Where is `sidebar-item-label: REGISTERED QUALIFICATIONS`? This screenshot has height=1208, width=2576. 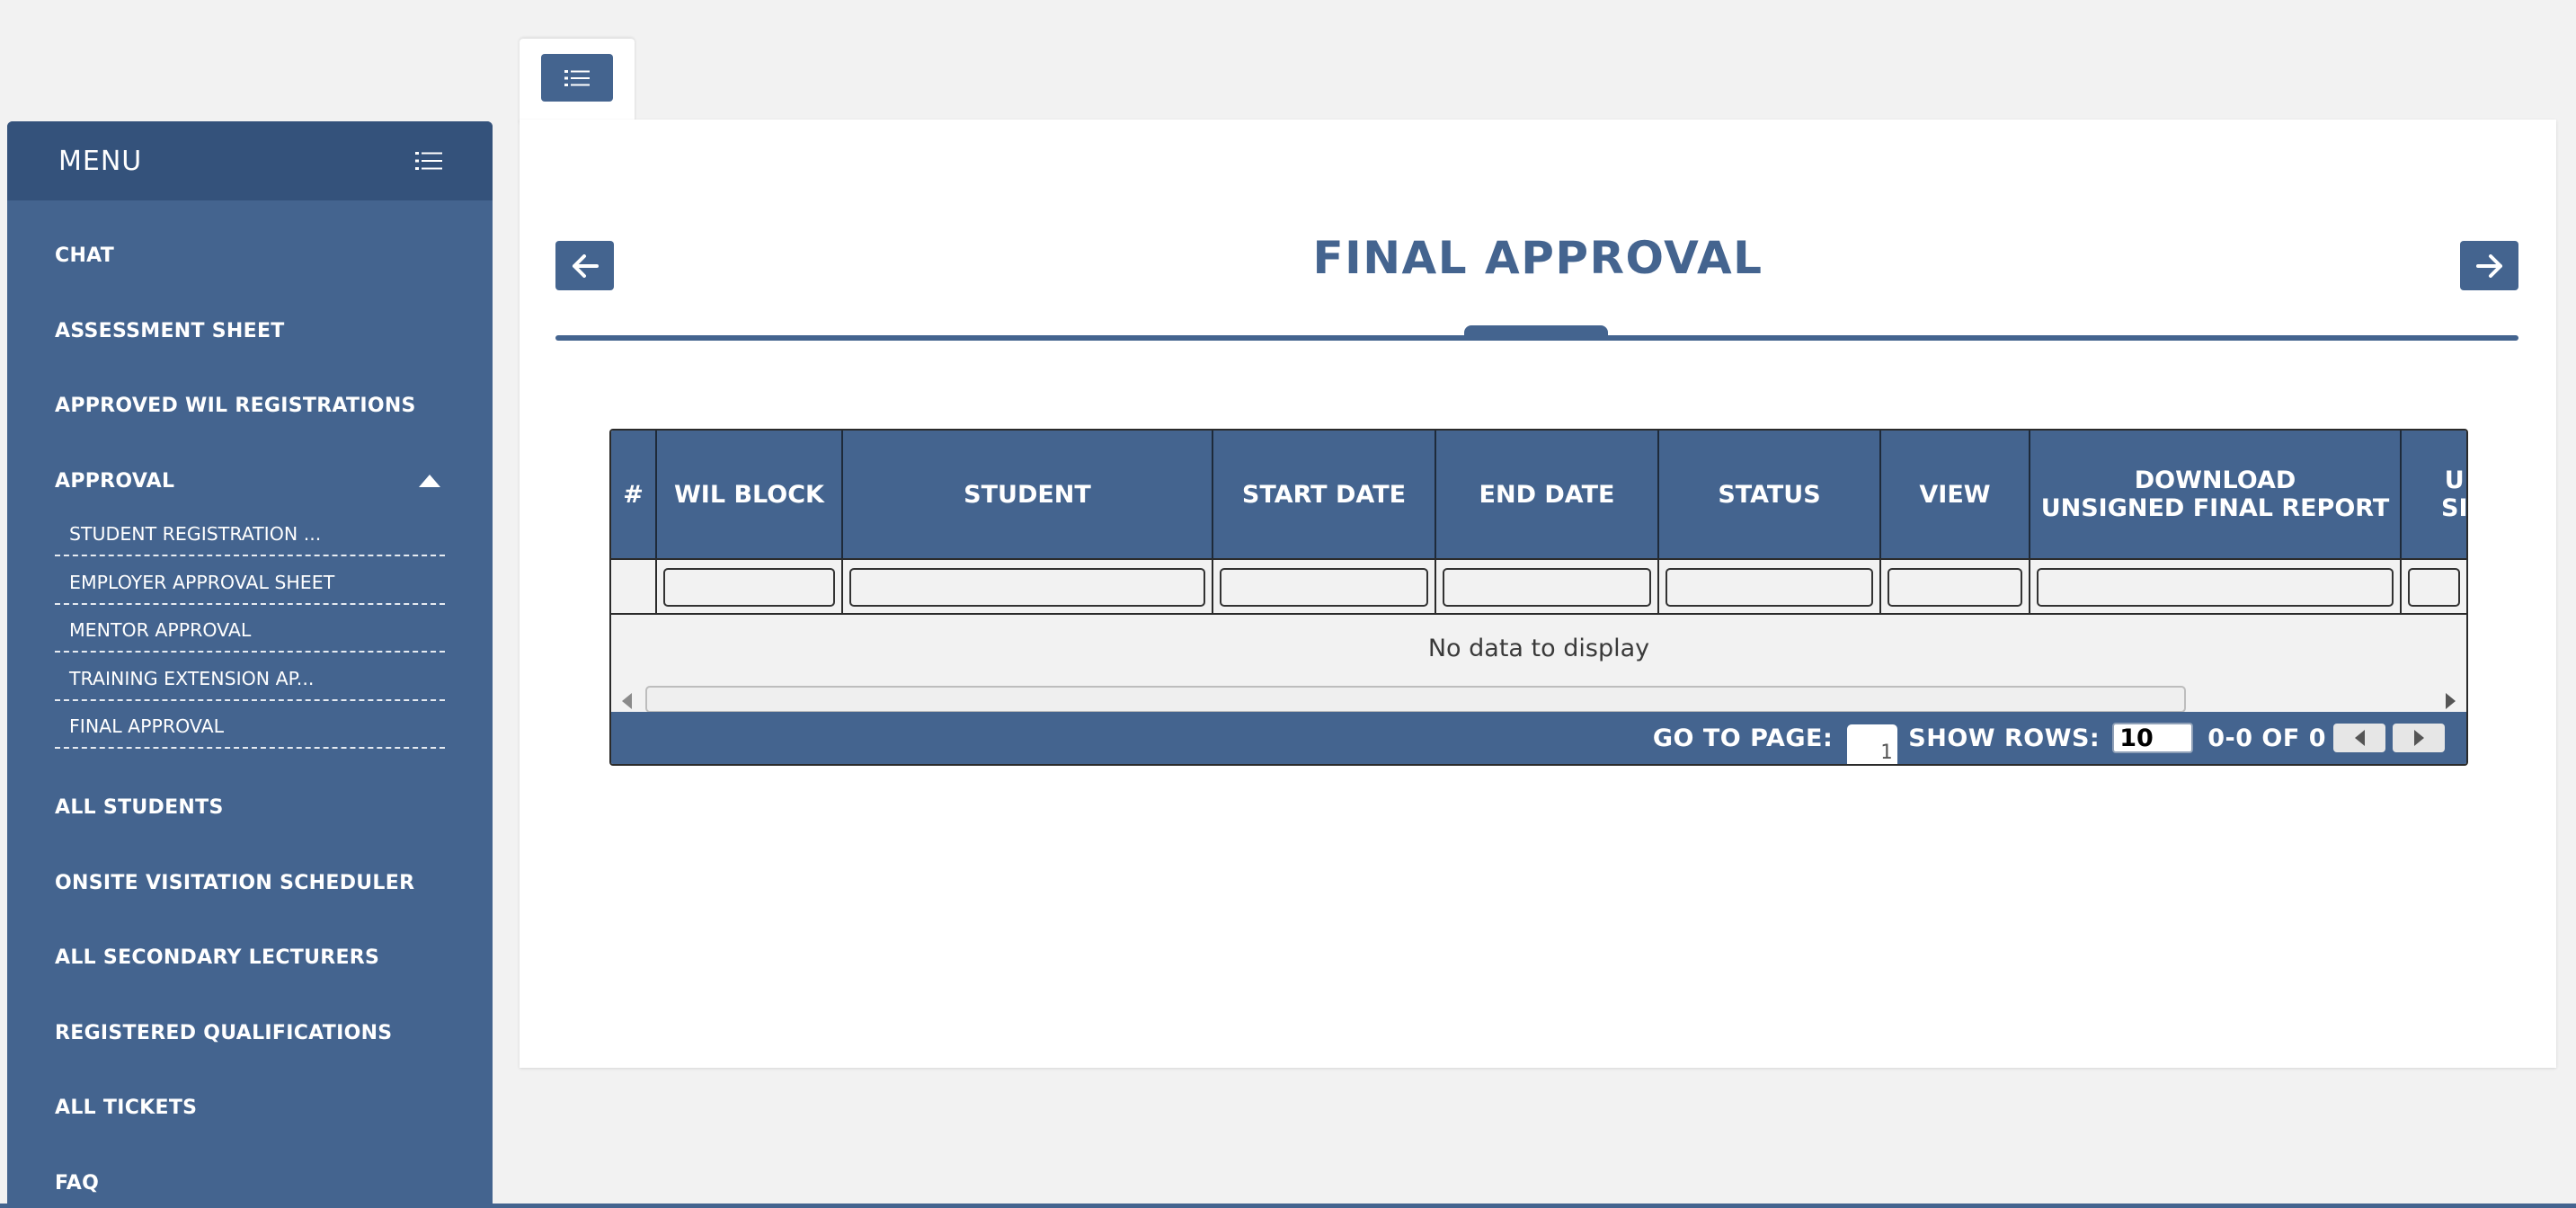
sidebar-item-label: REGISTERED QUALIFICATIONS is located at coordinates (224, 1032).